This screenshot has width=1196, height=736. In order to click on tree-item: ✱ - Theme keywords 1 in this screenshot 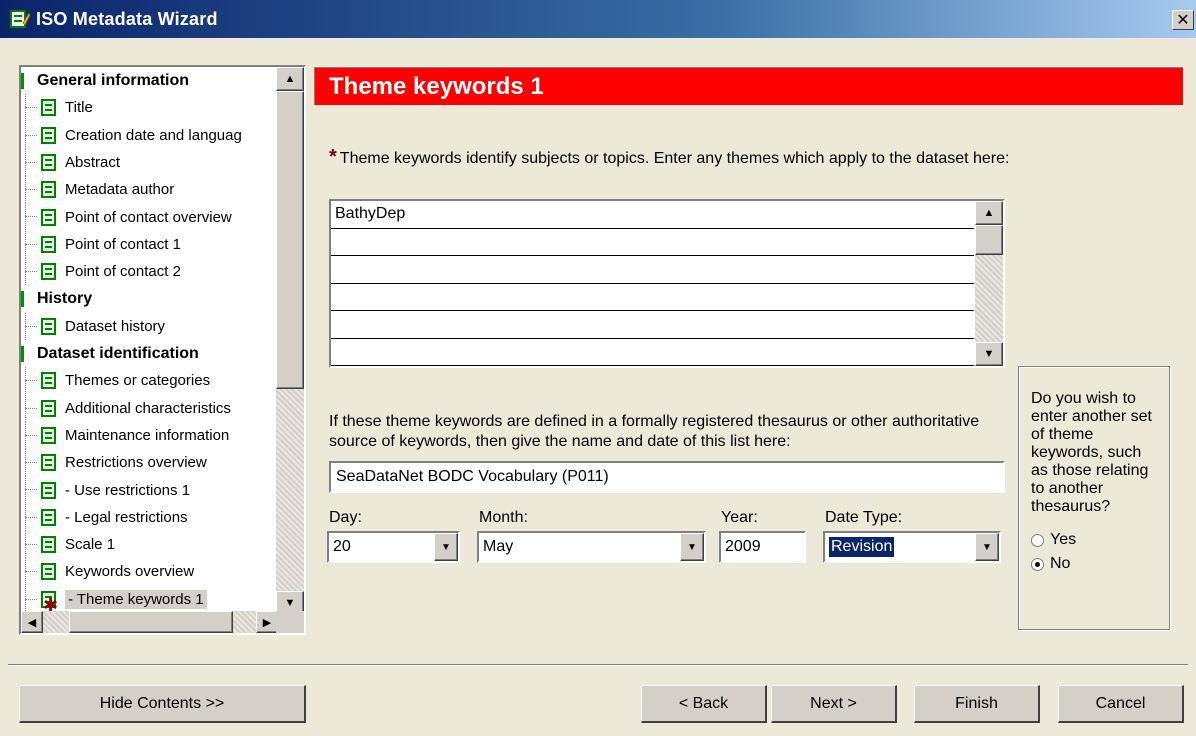, I will do `click(149, 600)`.